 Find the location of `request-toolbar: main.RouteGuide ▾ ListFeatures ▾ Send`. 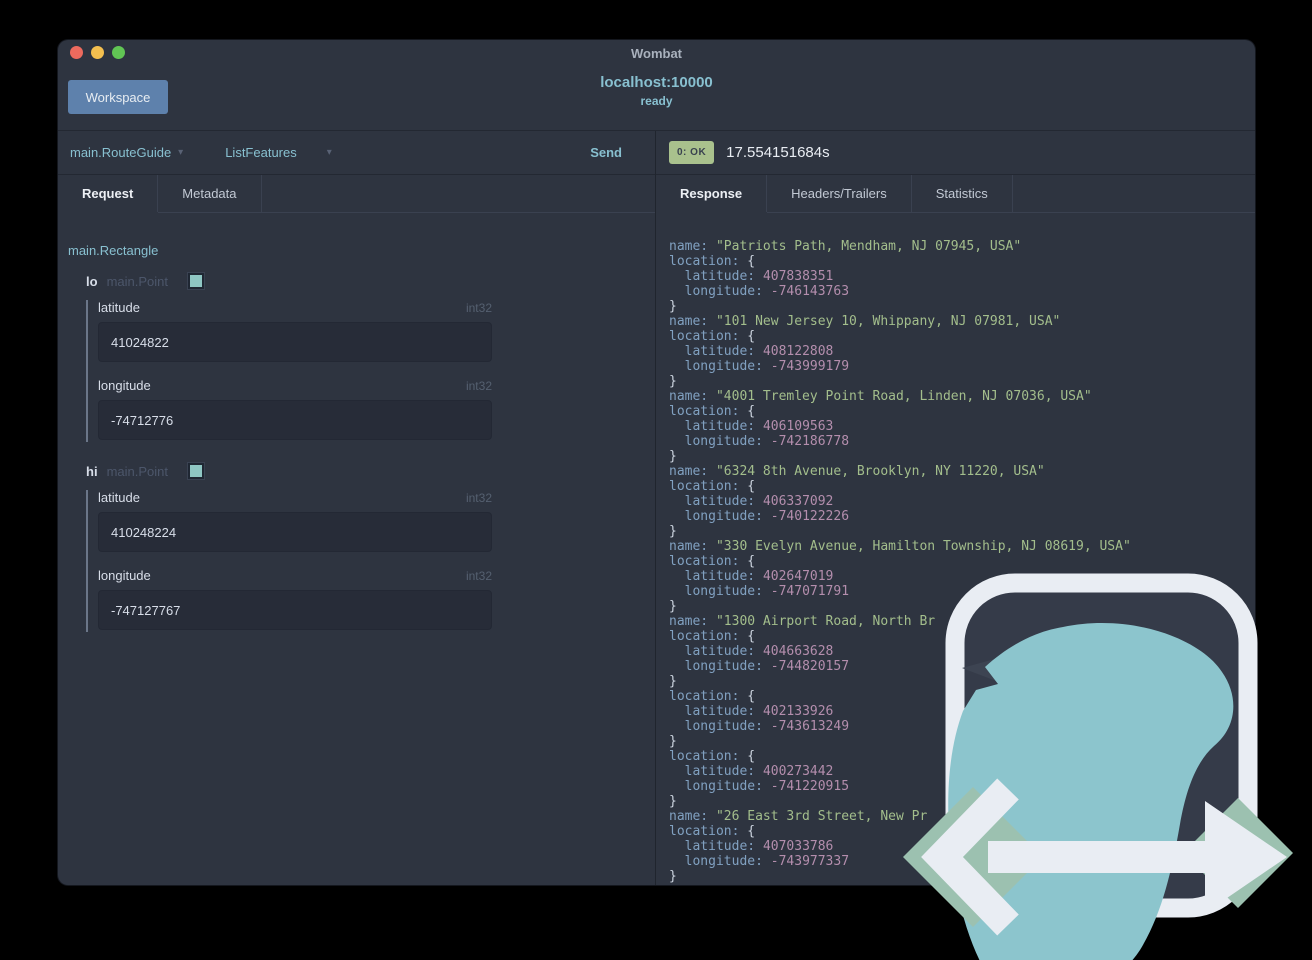

request-toolbar: main.RouteGuide ▾ ListFeatures ▾ Send is located at coordinates (356, 153).